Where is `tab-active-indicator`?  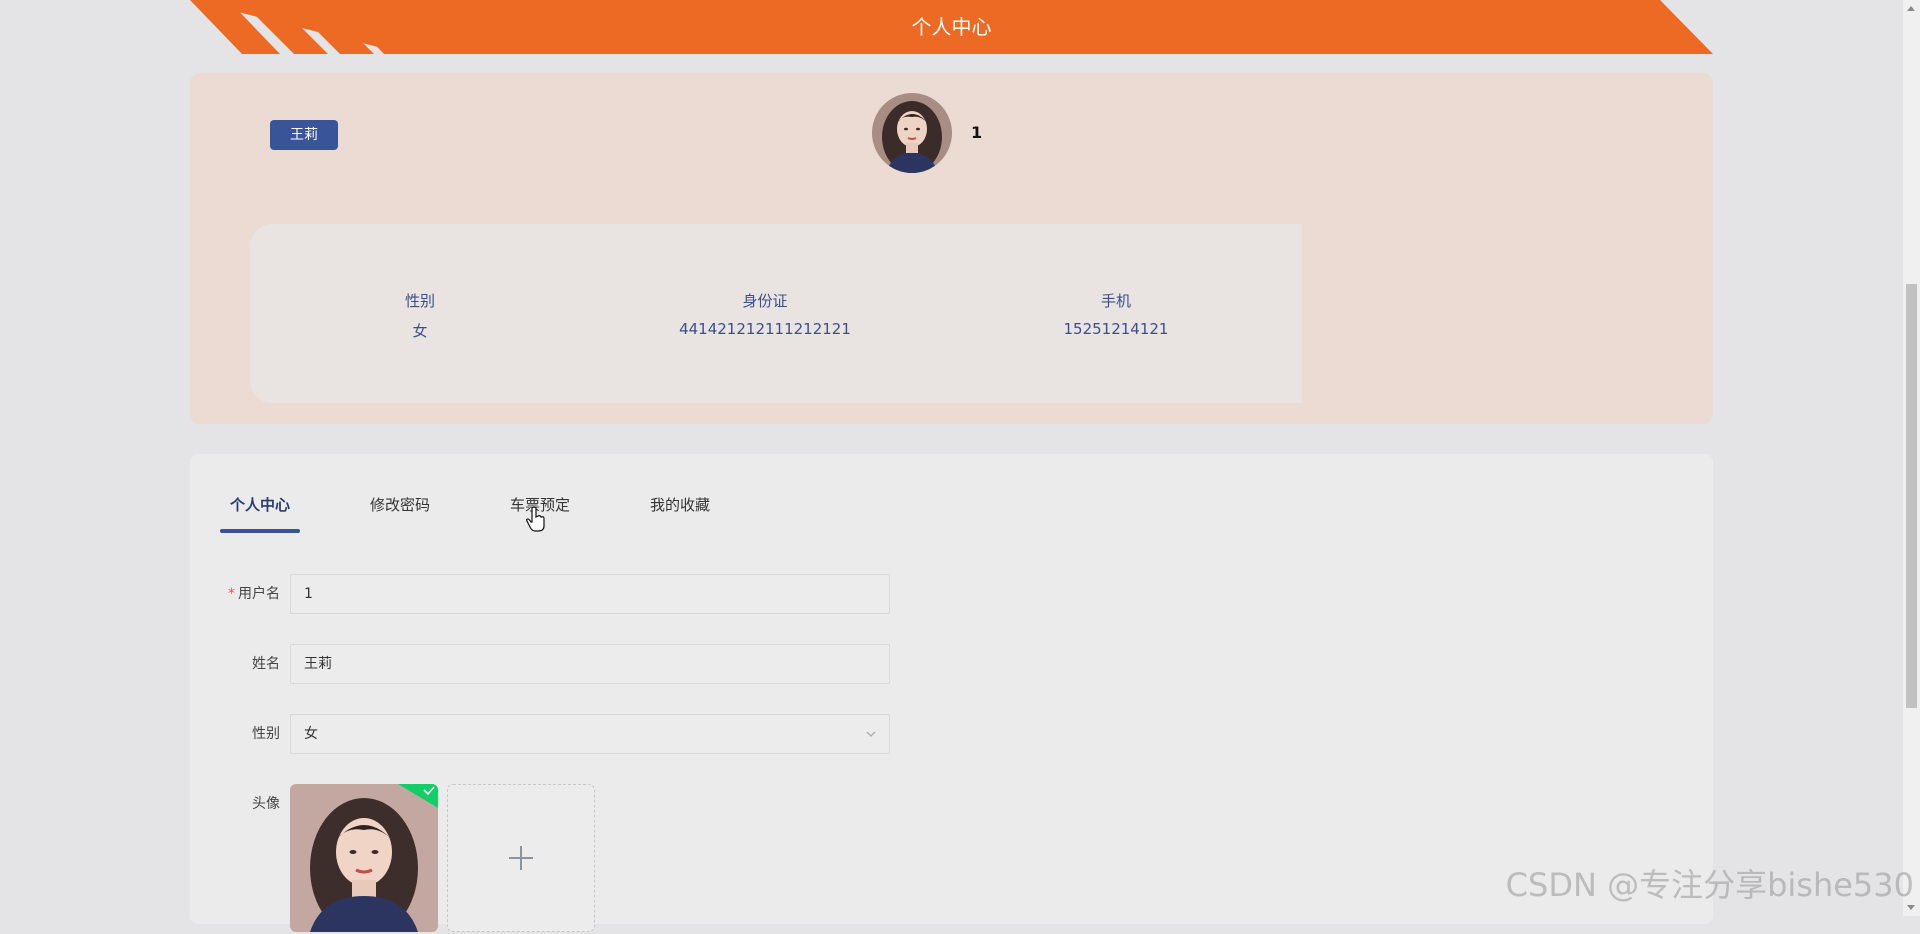 tab-active-indicator is located at coordinates (260, 531).